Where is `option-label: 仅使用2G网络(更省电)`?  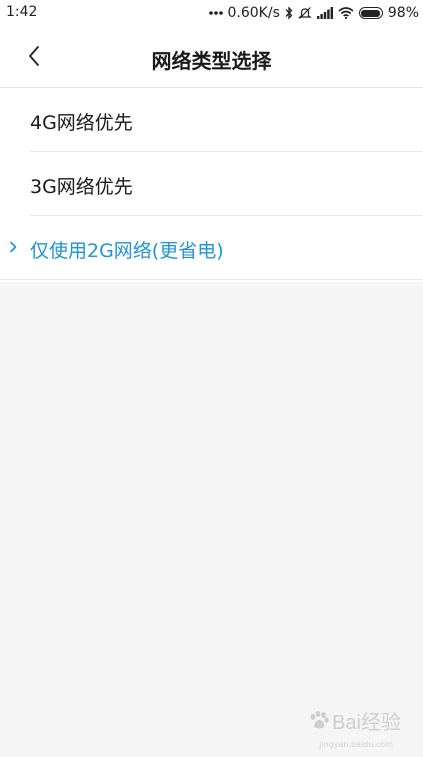 option-label: 仅使用2G网络(更省电) is located at coordinates (127, 251).